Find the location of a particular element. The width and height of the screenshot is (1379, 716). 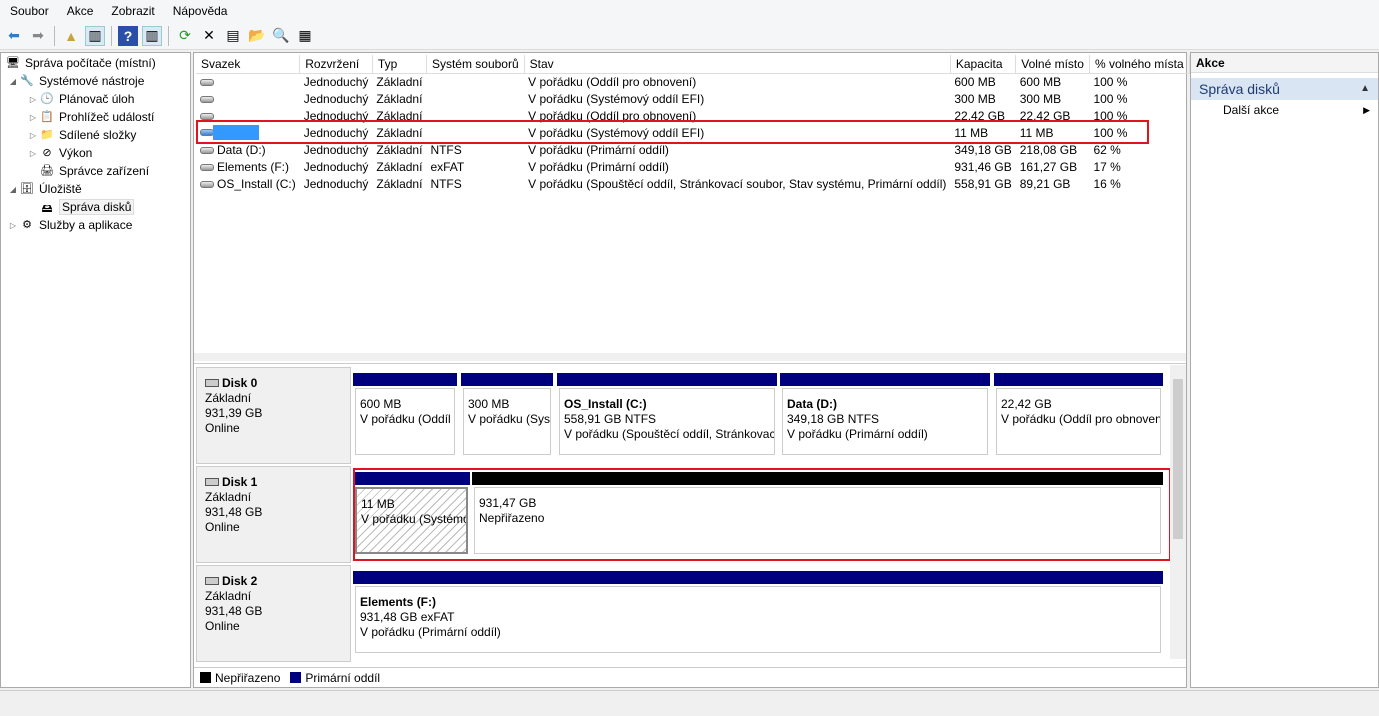

submenu-arrow-icon: ▶ is located at coordinates (1366, 110).